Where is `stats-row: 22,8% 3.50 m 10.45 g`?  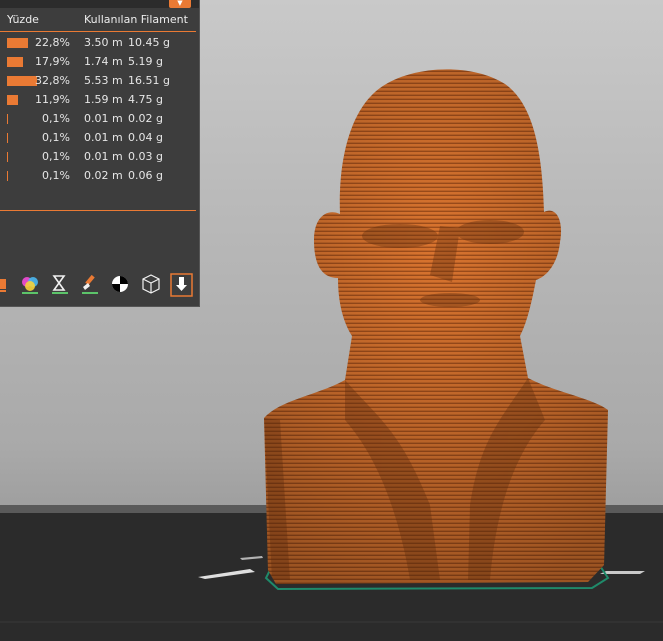 stats-row: 22,8% 3.50 m 10.45 g is located at coordinates (100, 45).